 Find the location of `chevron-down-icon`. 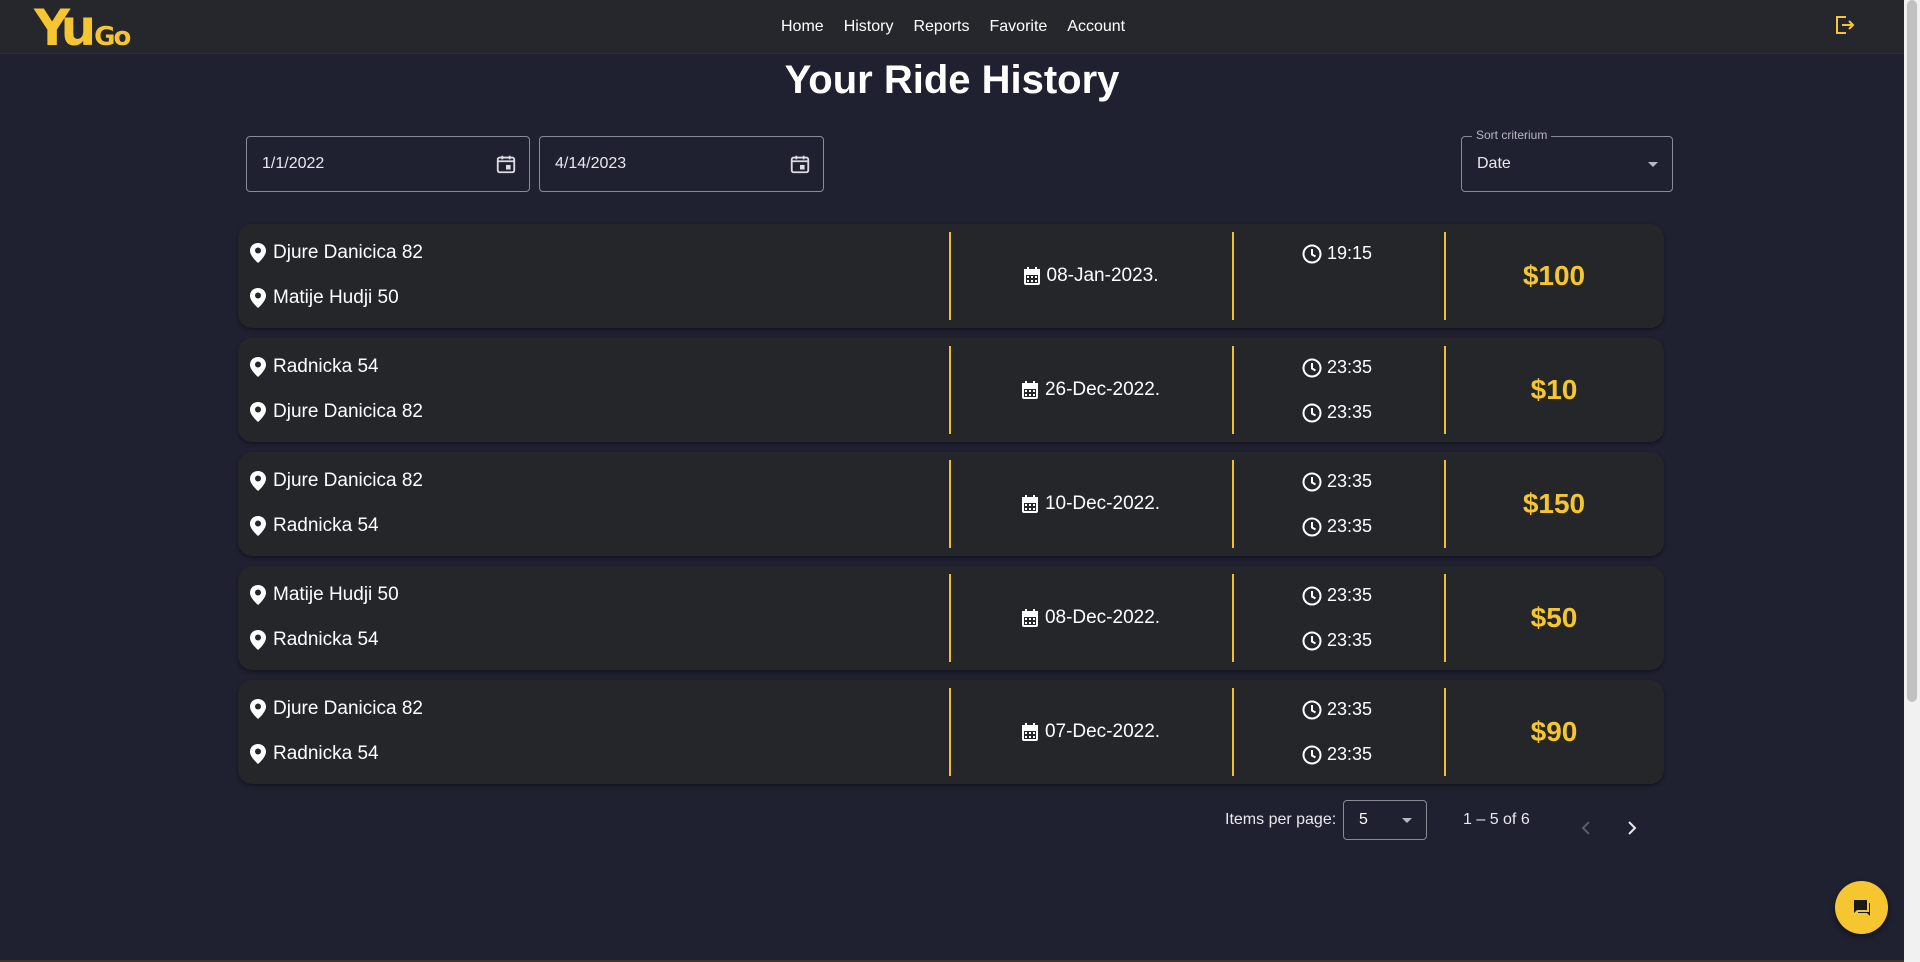

chevron-down-icon is located at coordinates (1653, 164).